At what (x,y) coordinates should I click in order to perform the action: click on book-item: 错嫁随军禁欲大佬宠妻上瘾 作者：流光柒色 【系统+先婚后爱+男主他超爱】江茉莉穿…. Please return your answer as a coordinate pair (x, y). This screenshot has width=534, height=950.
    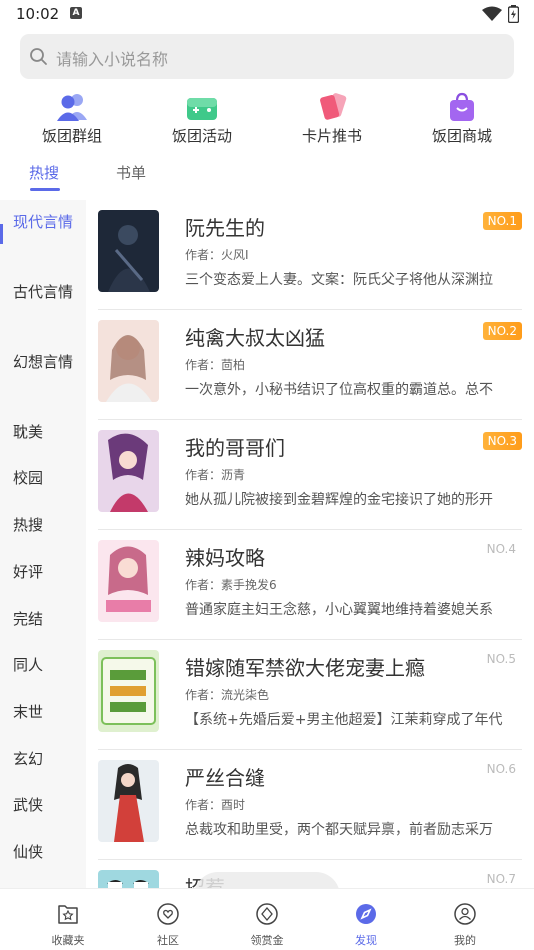
    Looking at the image, I should click on (310, 695).